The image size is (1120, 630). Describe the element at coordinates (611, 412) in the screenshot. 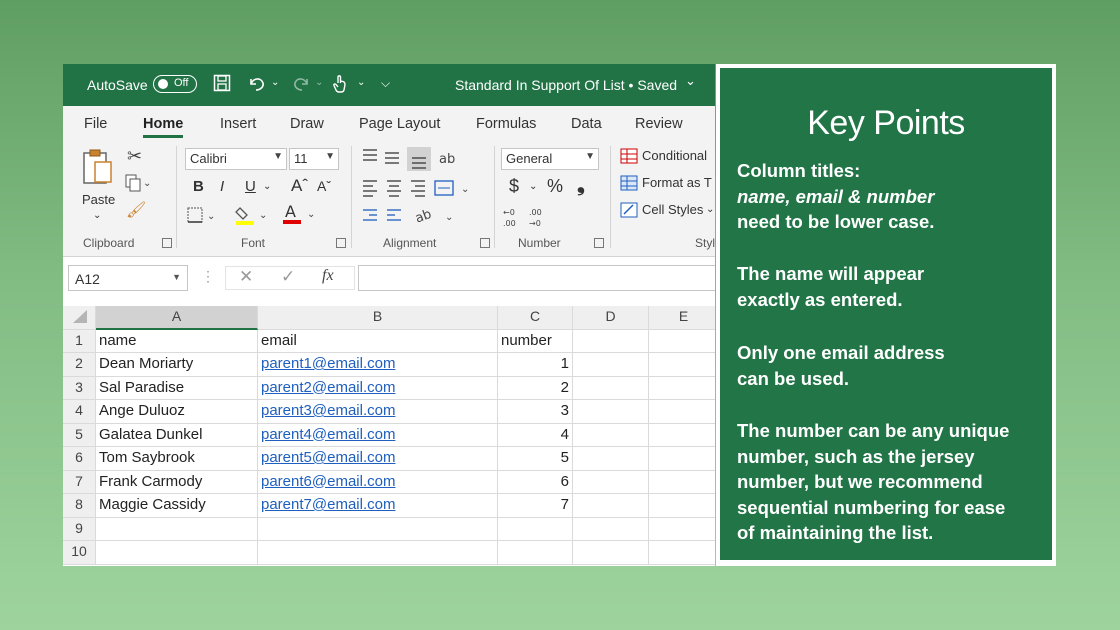

I see `cell-d4` at that location.